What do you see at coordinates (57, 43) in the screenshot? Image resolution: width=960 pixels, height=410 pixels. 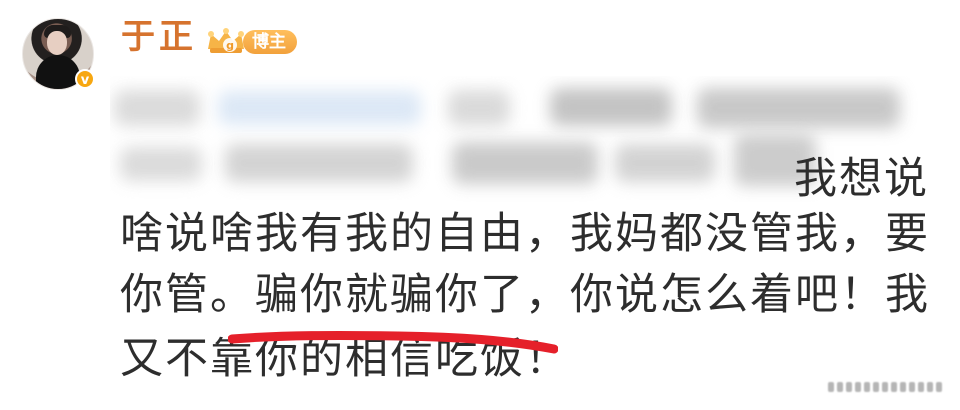 I see `face-shape` at bounding box center [57, 43].